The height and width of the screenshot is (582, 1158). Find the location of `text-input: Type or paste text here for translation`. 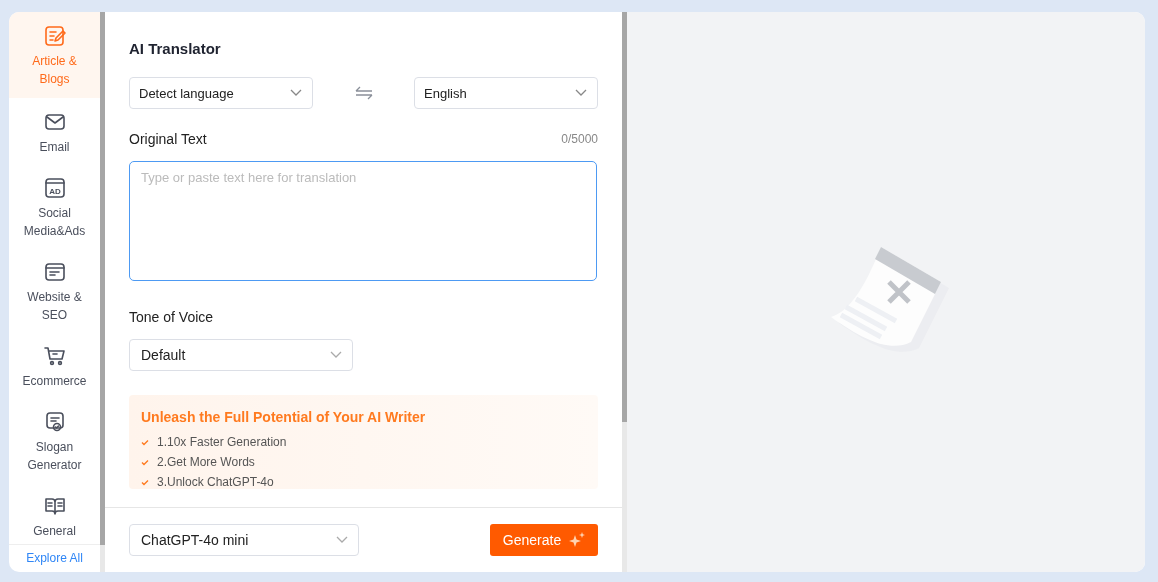

text-input: Type or paste text here for translation is located at coordinates (363, 221).